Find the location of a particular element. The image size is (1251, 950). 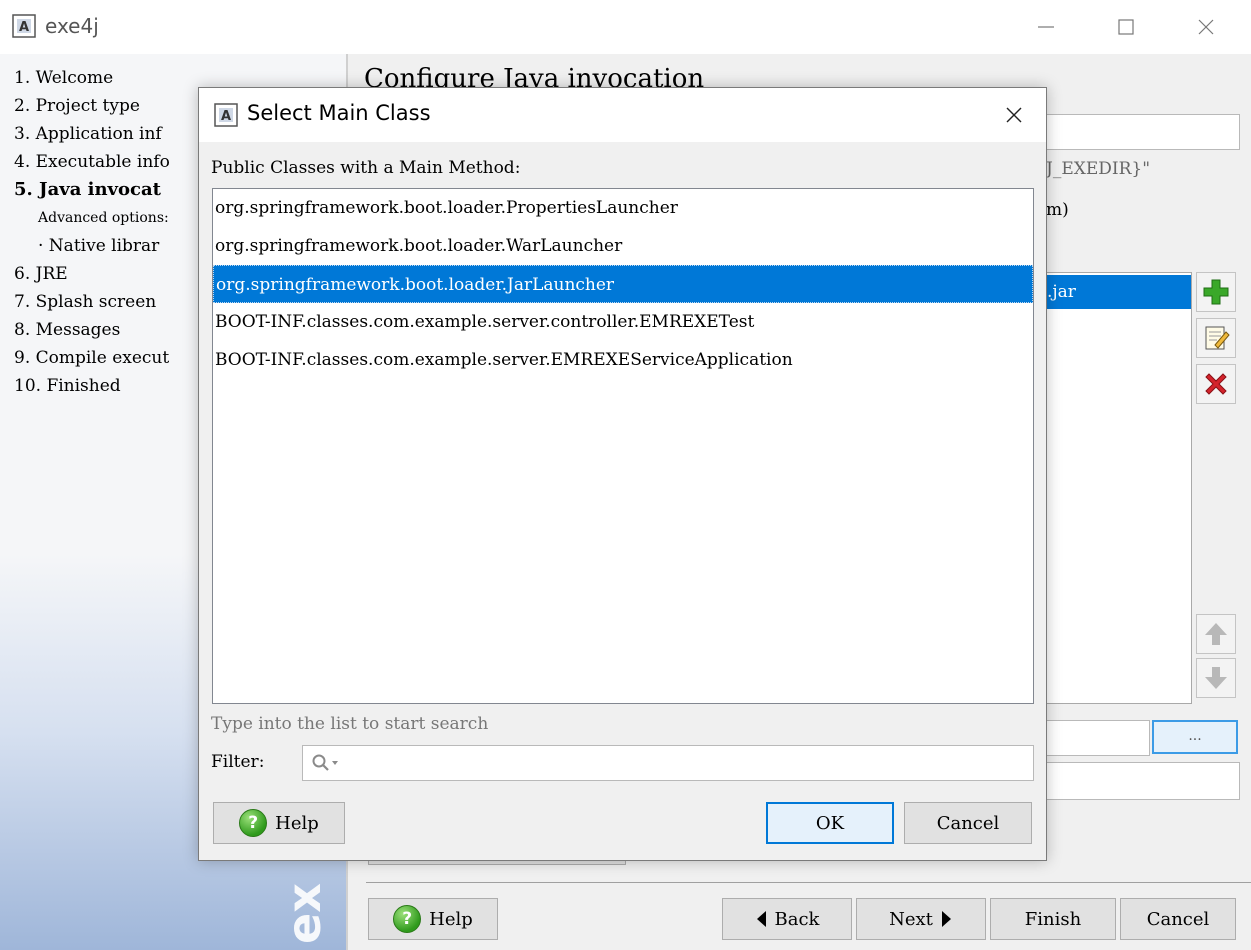

help-button: ? Help is located at coordinates (433, 919).